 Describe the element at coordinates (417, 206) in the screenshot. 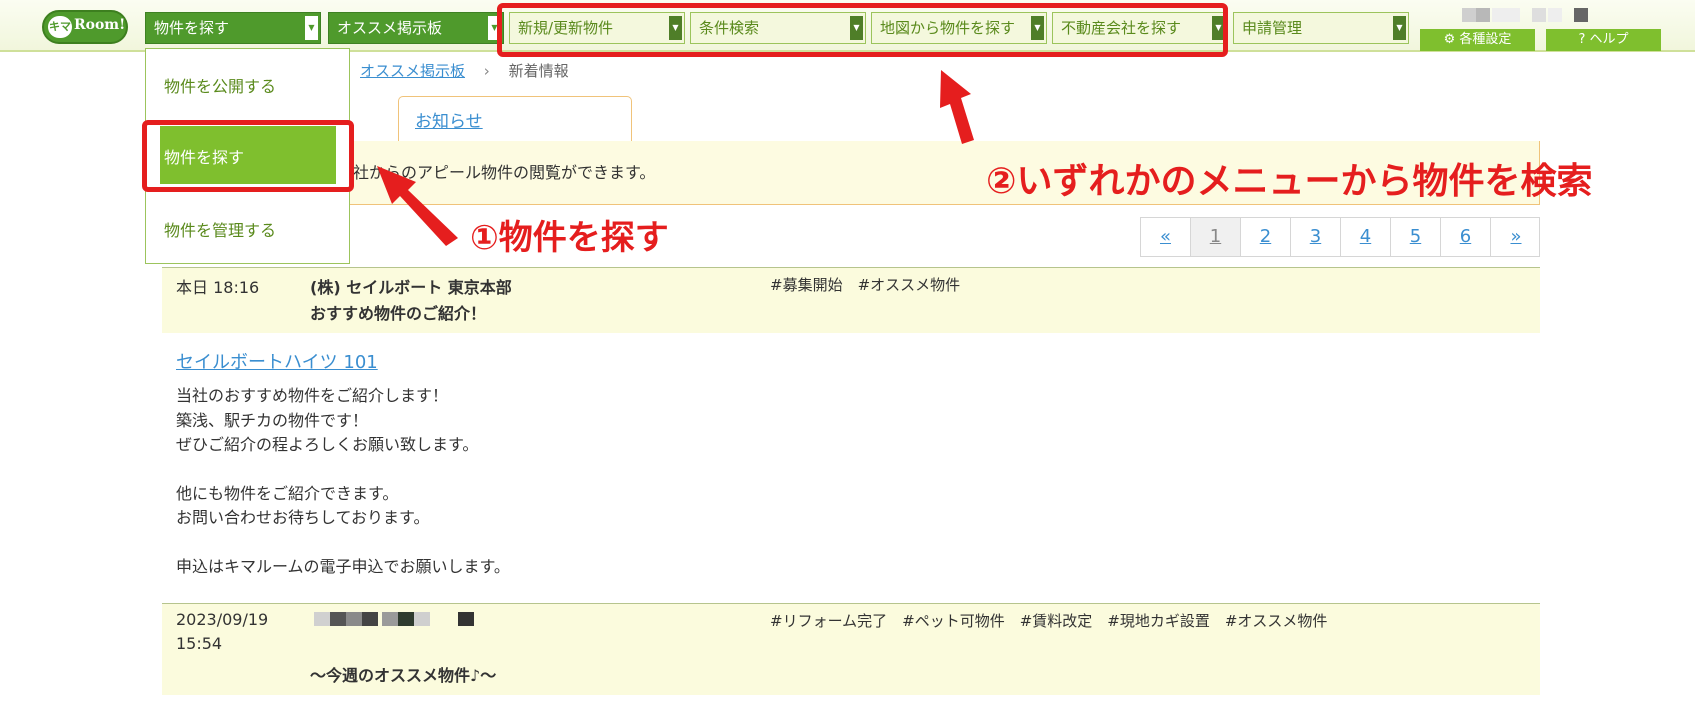

I see `arrow-to-search-item` at that location.